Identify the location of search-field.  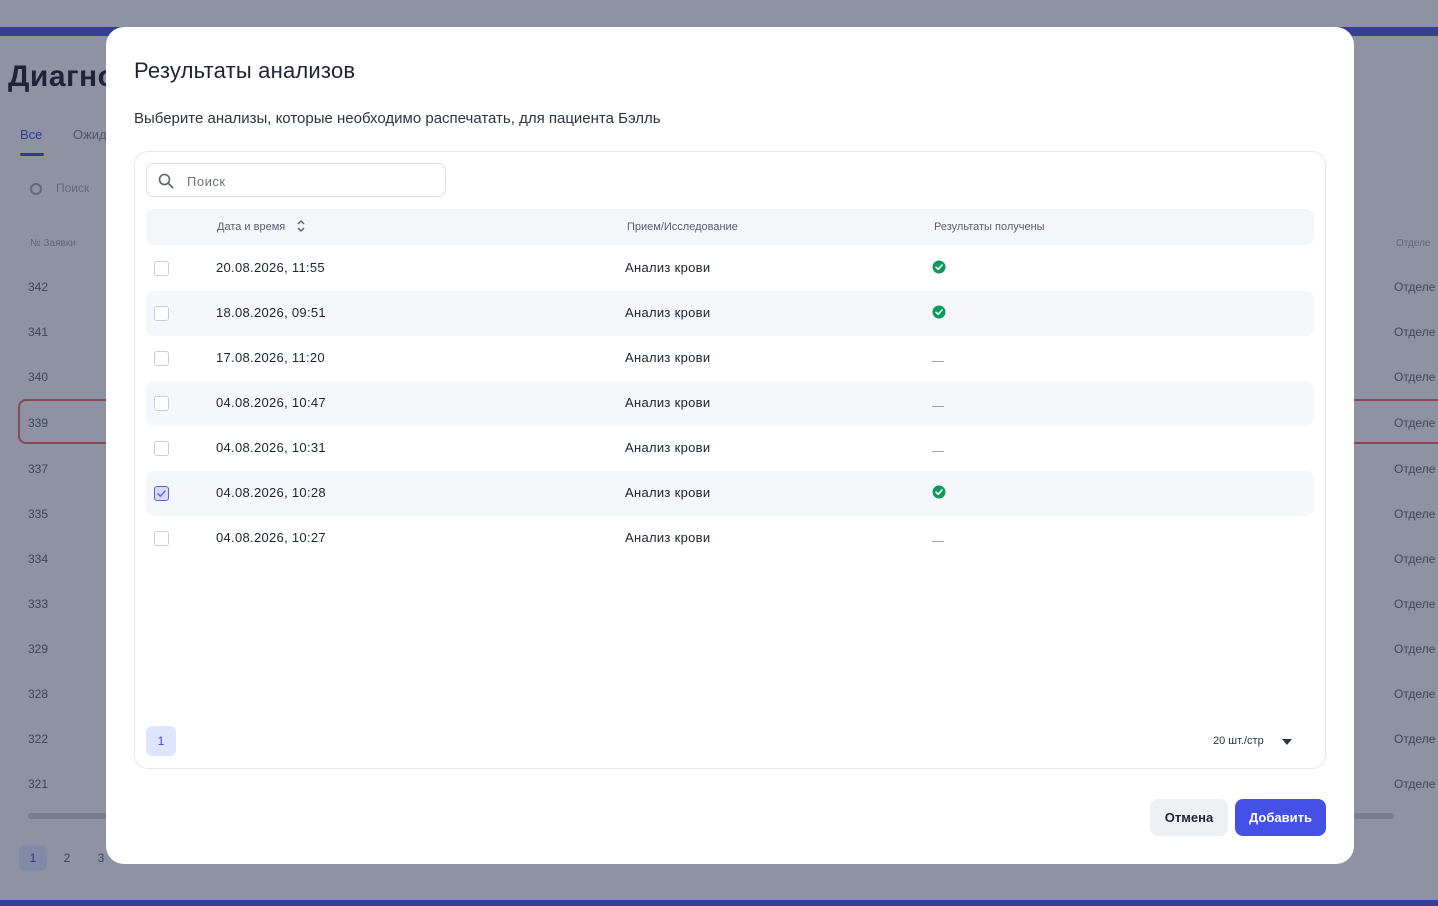
(296, 180).